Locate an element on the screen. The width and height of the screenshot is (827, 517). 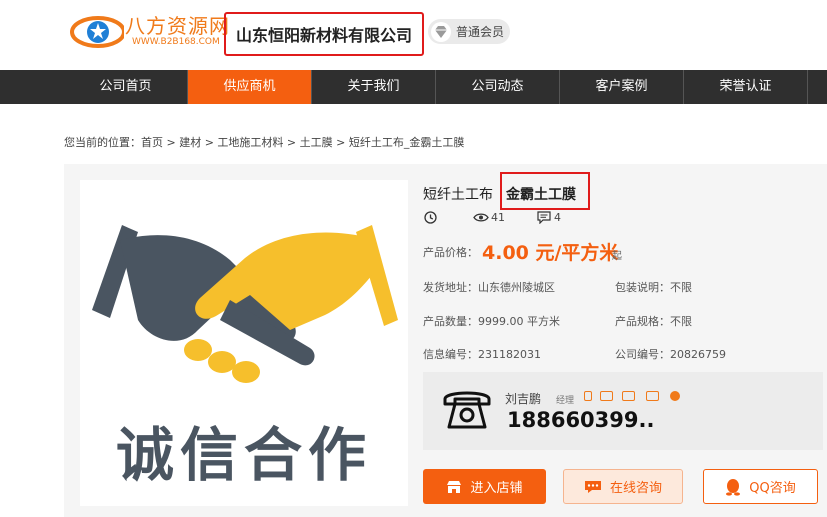
info-label: 信息编号： is located at coordinates (450, 354).